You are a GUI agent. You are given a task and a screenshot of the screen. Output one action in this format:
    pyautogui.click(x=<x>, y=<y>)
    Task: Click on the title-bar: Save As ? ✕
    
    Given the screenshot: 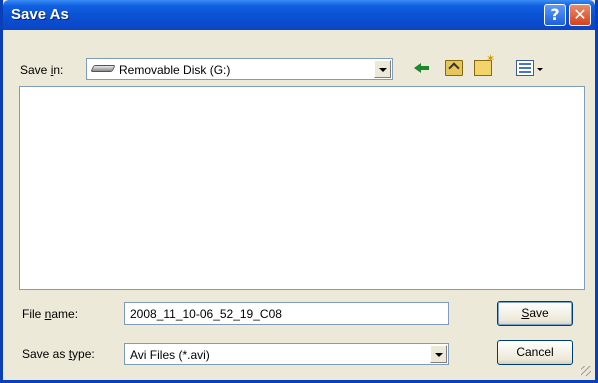 What is the action you would take?
    pyautogui.click(x=299, y=15)
    